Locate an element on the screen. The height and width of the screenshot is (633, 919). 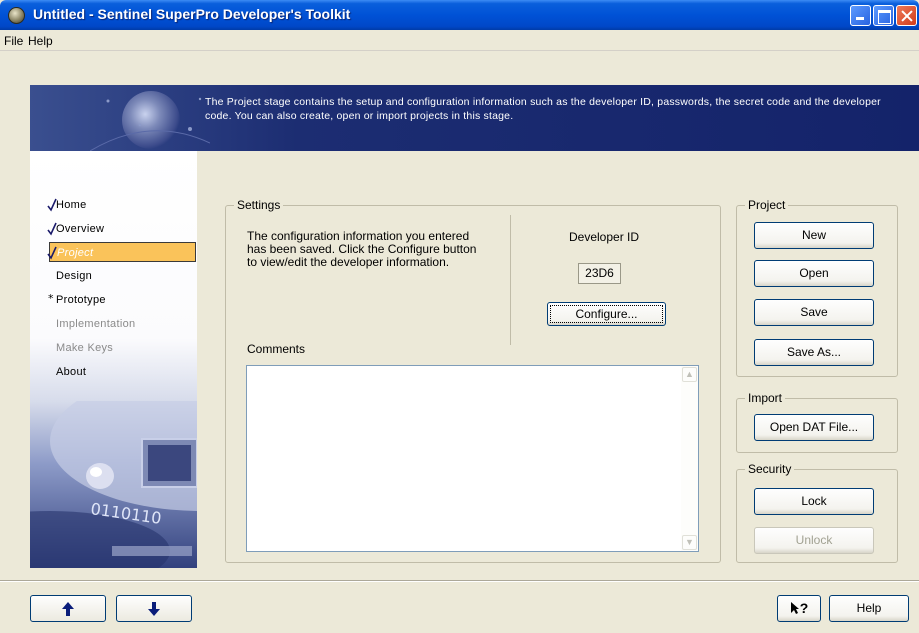
help-button: Help is located at coordinates (869, 608).